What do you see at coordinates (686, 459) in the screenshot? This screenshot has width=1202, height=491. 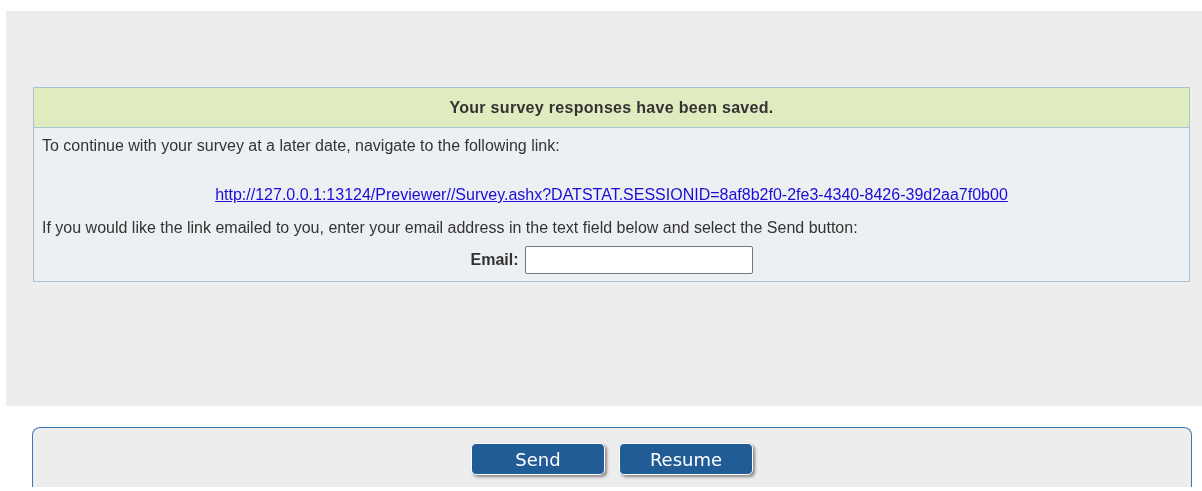 I see `resume-button: Resume` at bounding box center [686, 459].